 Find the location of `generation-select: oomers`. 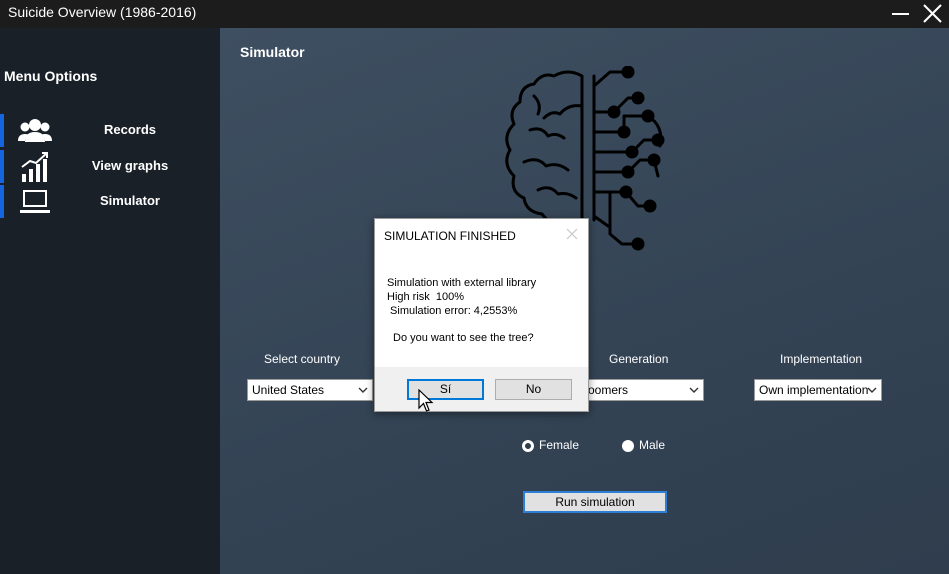

generation-select: oomers is located at coordinates (641, 390).